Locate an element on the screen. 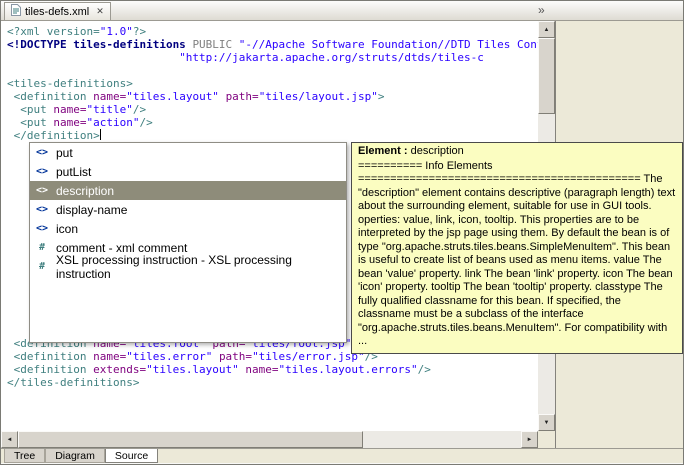 This screenshot has height=465, width=684. code-line: </definition> is located at coordinates (54, 135).